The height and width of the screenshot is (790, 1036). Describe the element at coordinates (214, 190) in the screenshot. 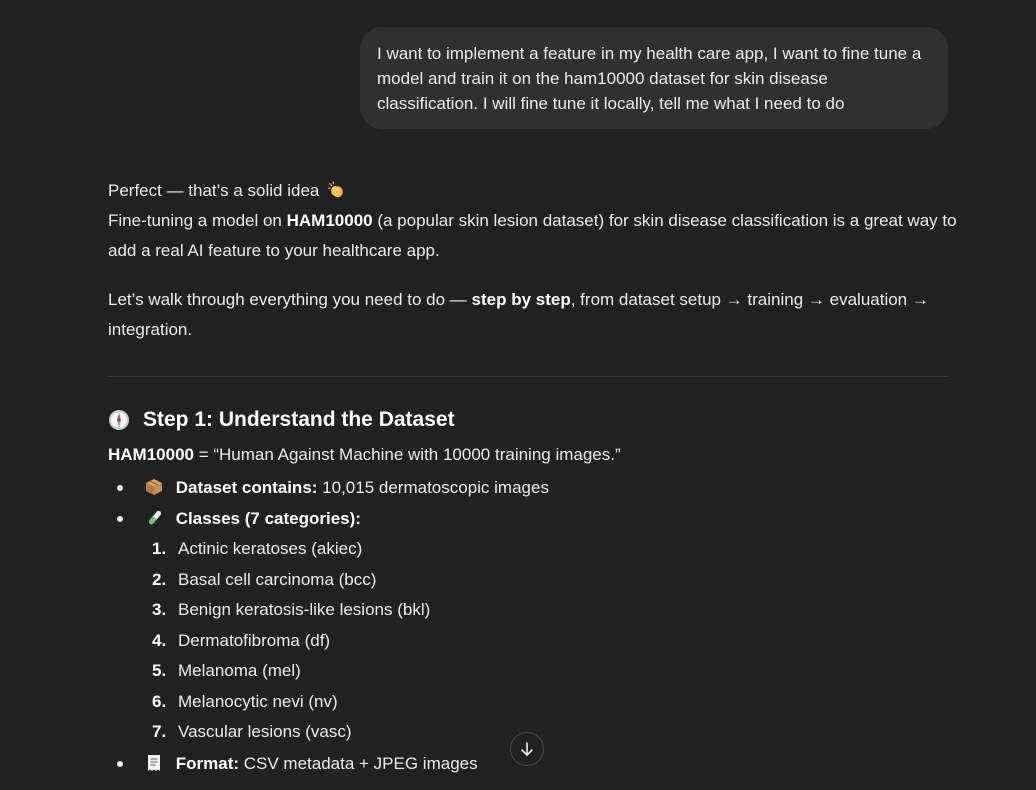

I see `intro-text: Perfect — that’s a solid idea` at that location.